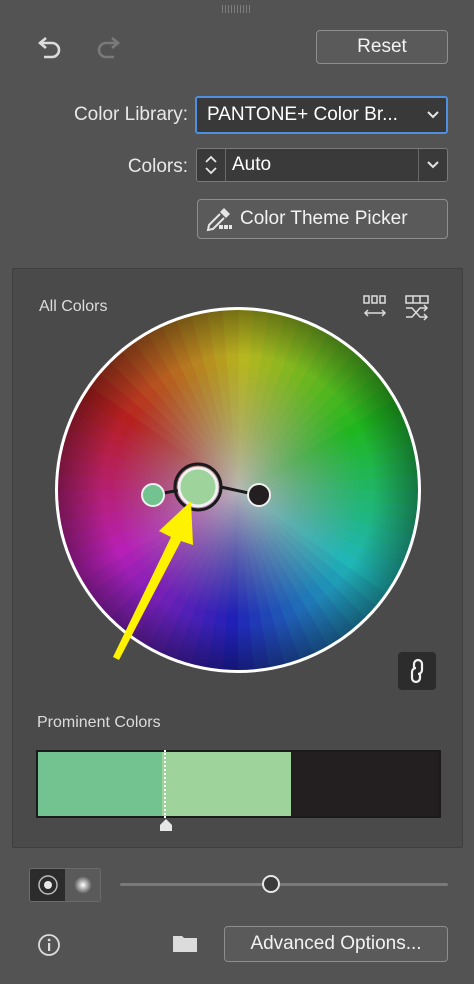 This screenshot has height=984, width=474. I want to click on wheel-mode-toggle, so click(65, 885).